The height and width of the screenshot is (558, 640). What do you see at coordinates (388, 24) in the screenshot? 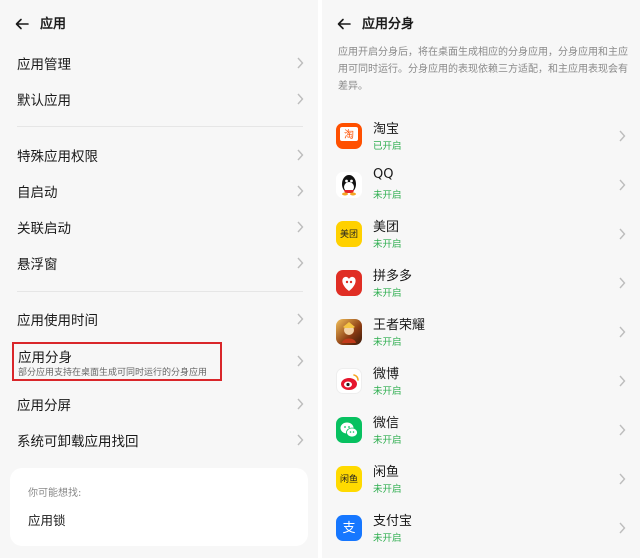
I see `page-title: 应用分身` at bounding box center [388, 24].